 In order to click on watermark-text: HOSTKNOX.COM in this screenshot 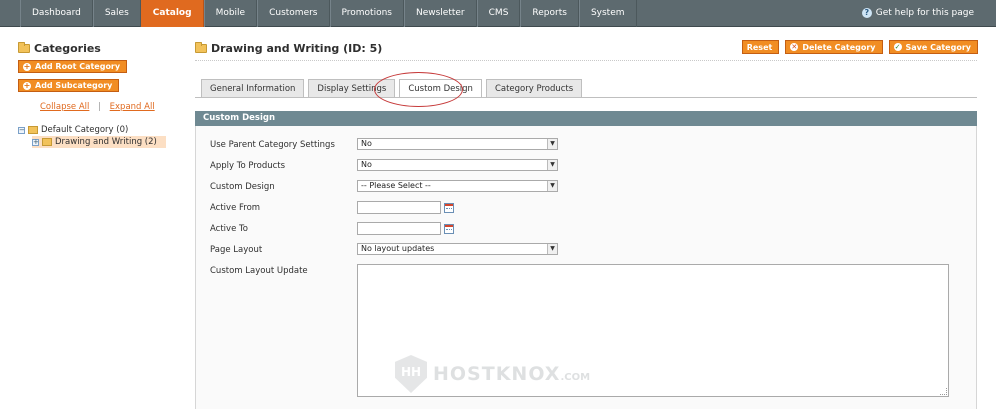, I will do `click(511, 374)`.